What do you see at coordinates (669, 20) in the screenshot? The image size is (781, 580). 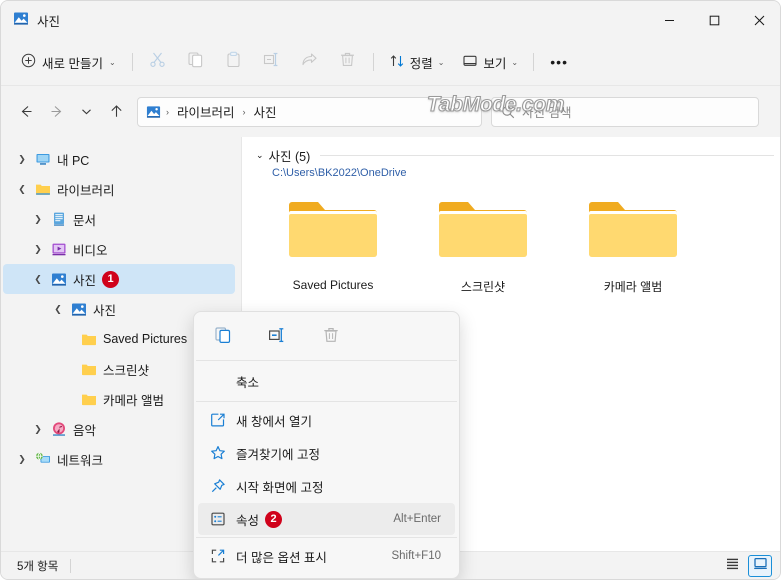 I see `minimize-button` at bounding box center [669, 20].